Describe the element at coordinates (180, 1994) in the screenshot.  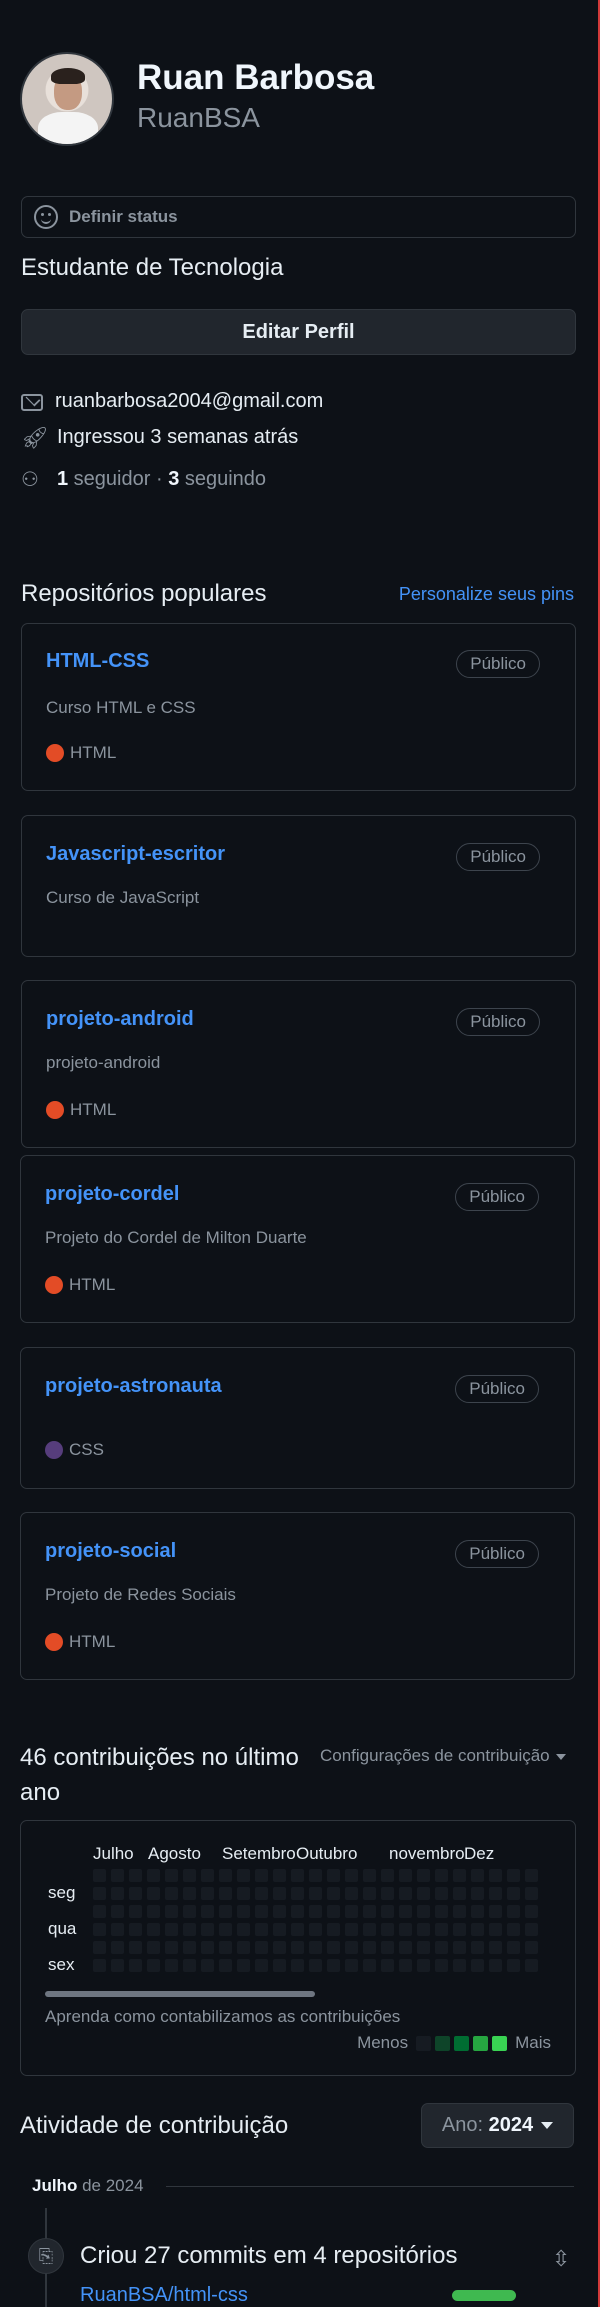
I see `calendar-scrollbar` at that location.